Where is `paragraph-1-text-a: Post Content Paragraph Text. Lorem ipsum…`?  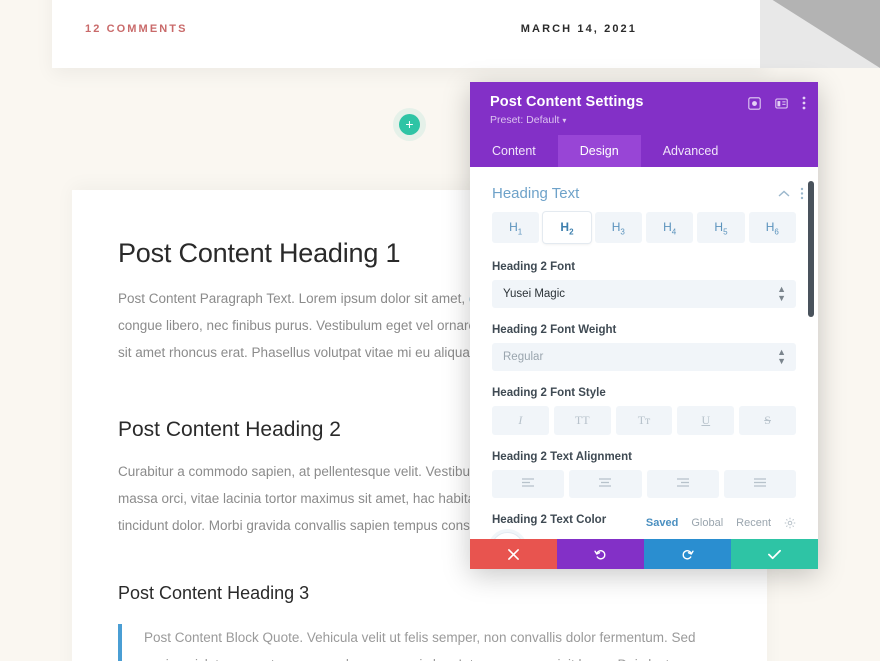
paragraph-1-text-a: Post Content Paragraph Text. Lorem ipsum… is located at coordinates (293, 298).